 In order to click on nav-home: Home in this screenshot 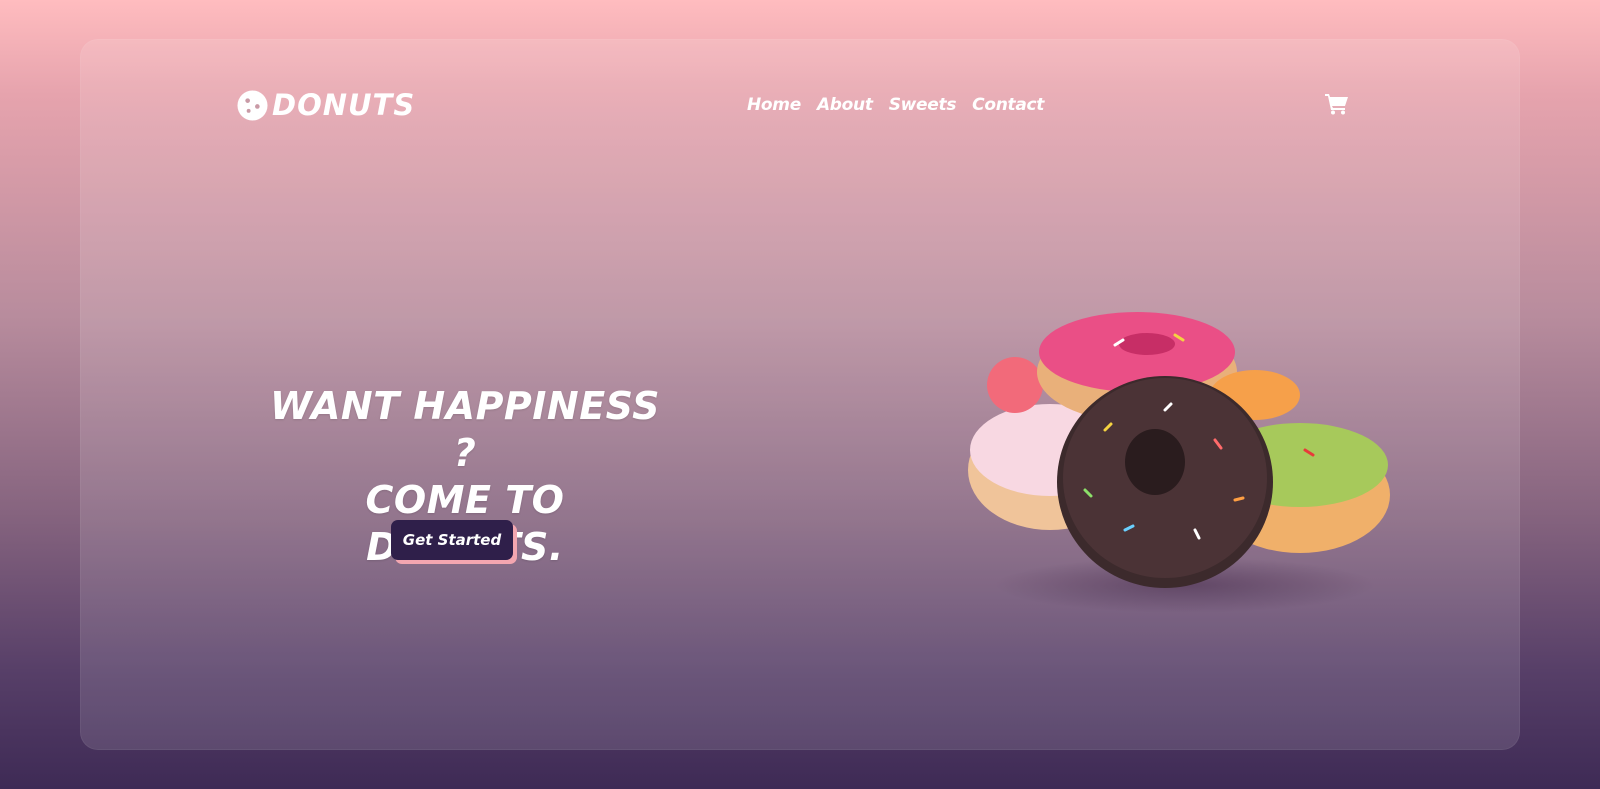, I will do `click(774, 105)`.